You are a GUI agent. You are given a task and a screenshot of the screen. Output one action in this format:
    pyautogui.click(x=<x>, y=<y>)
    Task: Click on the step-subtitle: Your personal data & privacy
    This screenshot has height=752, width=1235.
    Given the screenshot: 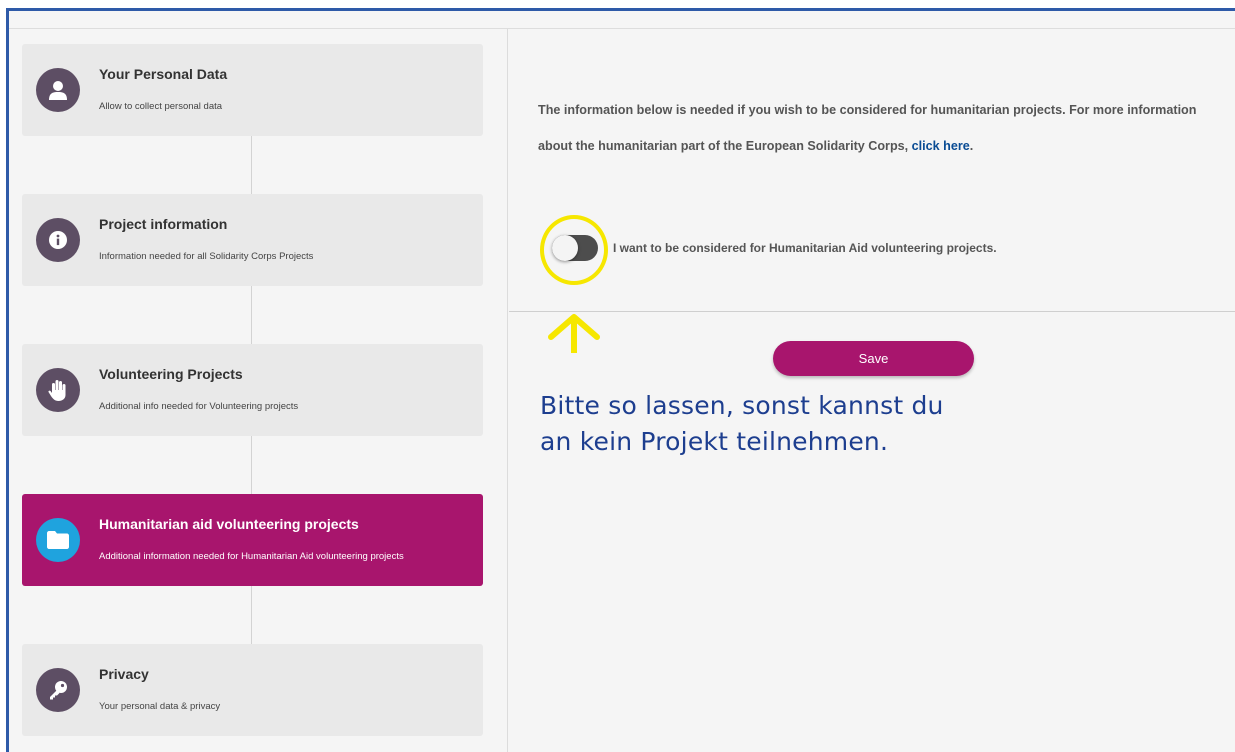 What is the action you would take?
    pyautogui.click(x=160, y=706)
    